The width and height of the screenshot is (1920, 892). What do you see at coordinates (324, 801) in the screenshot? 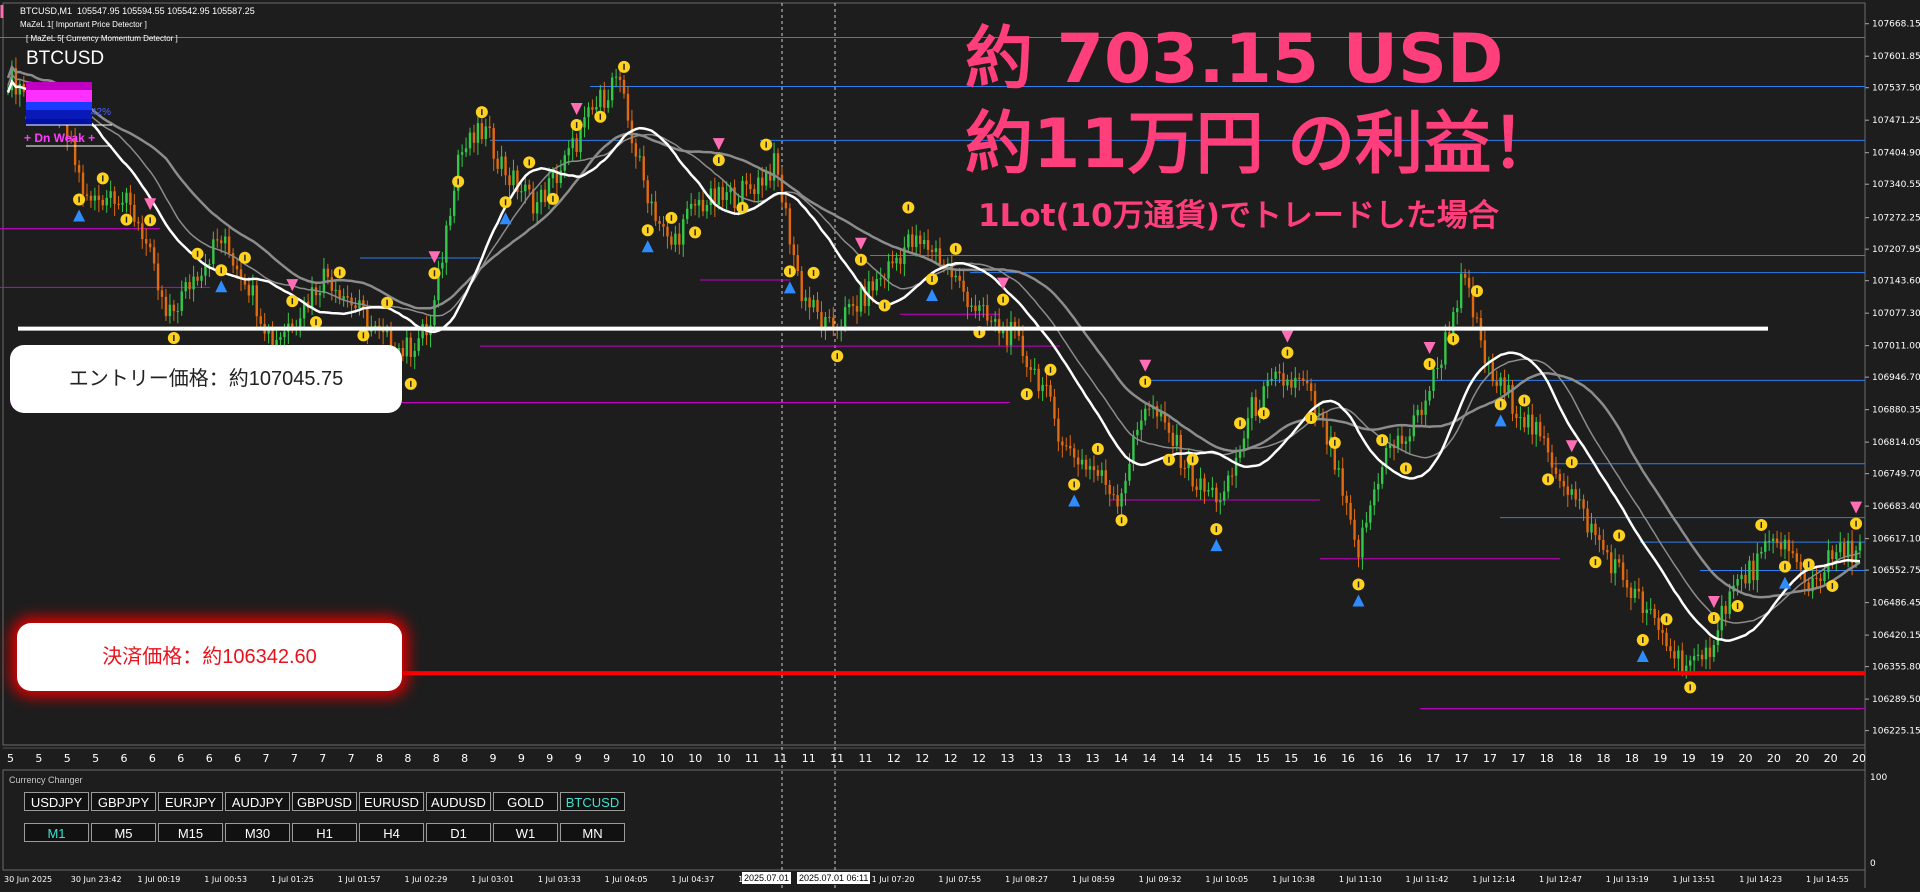
I see `currency-button-gbpusd: GBPUSD` at bounding box center [324, 801].